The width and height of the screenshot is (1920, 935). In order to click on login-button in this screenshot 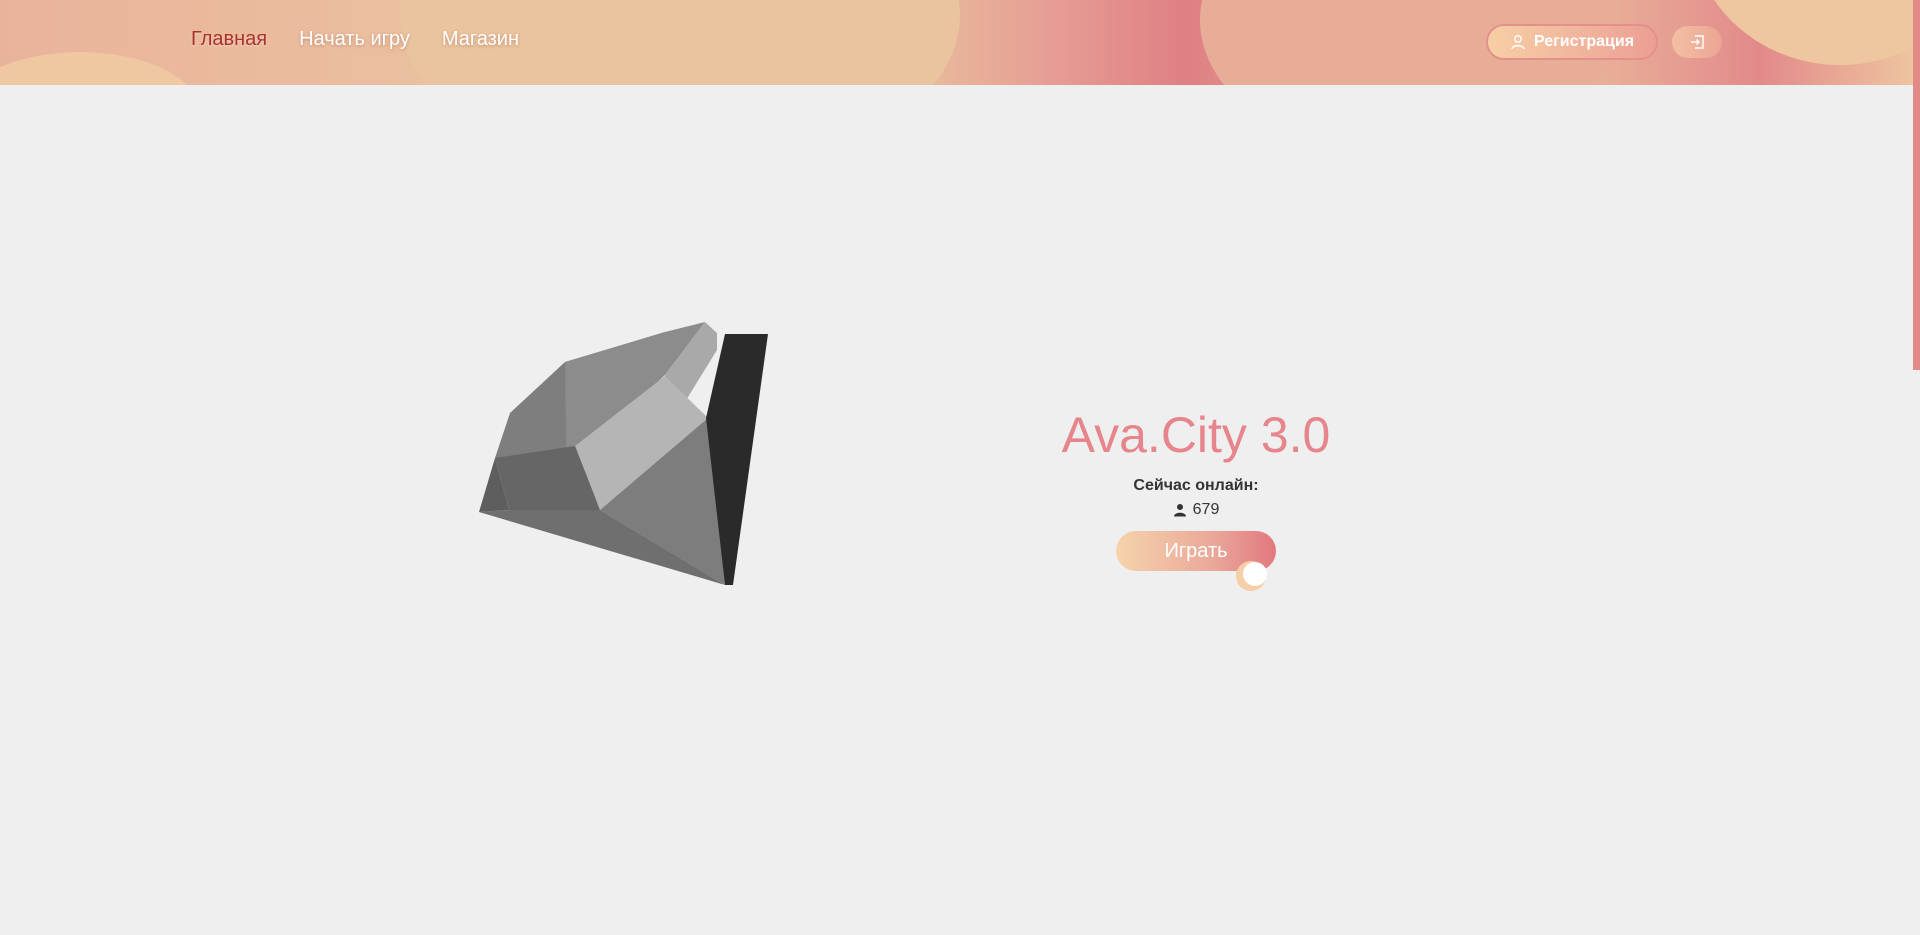, I will do `click(1697, 42)`.